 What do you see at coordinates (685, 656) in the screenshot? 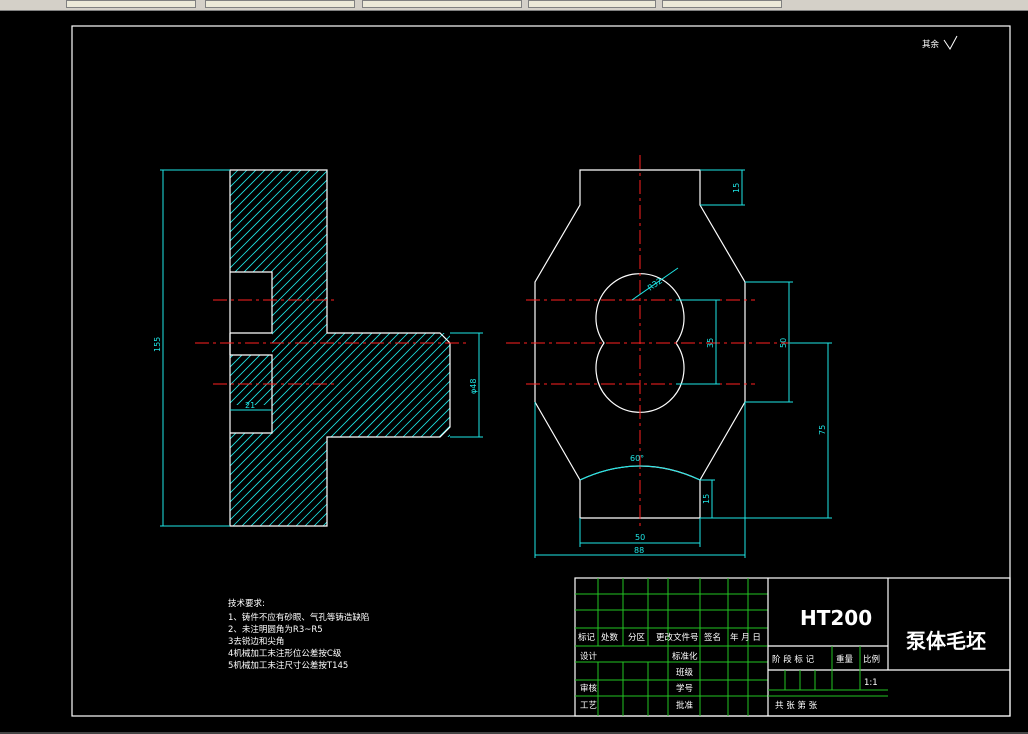
I see `svg-text: 标准化` at bounding box center [685, 656].